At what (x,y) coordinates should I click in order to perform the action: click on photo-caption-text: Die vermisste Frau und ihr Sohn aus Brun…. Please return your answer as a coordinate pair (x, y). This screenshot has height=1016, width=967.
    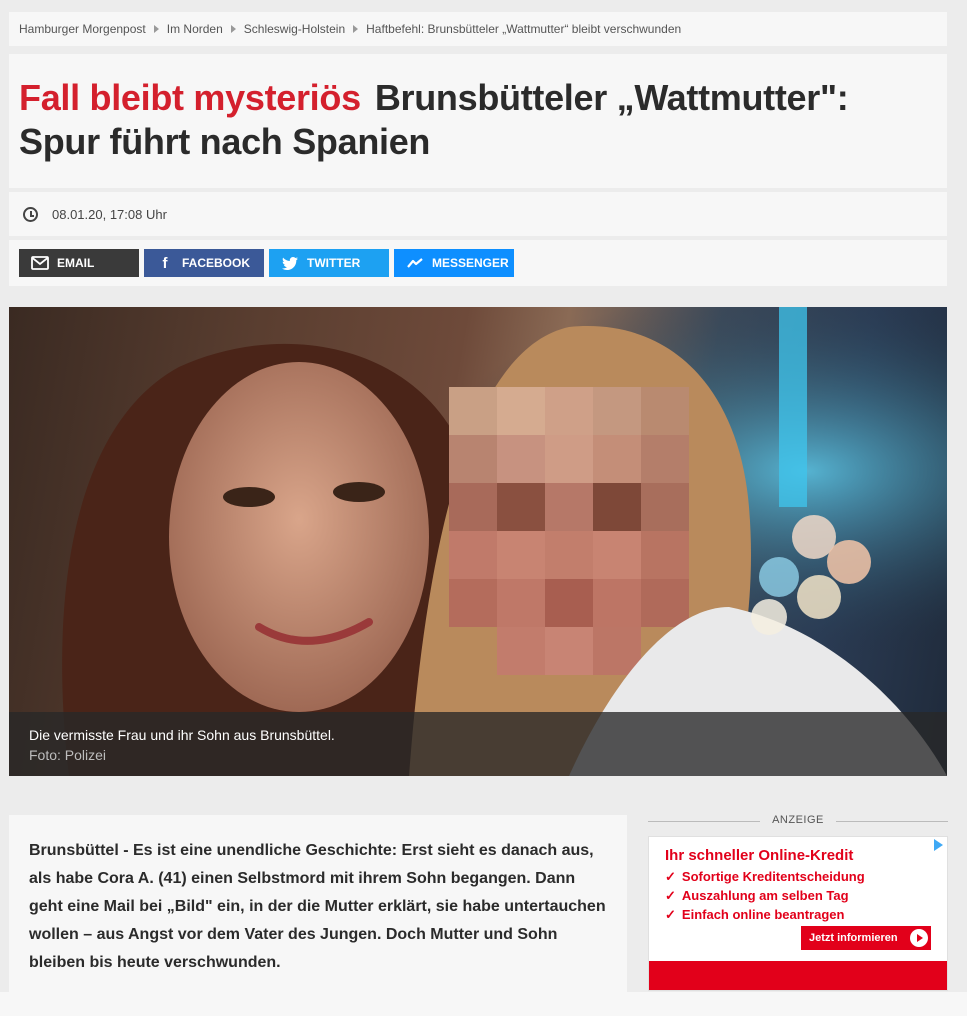
    Looking at the image, I should click on (182, 735).